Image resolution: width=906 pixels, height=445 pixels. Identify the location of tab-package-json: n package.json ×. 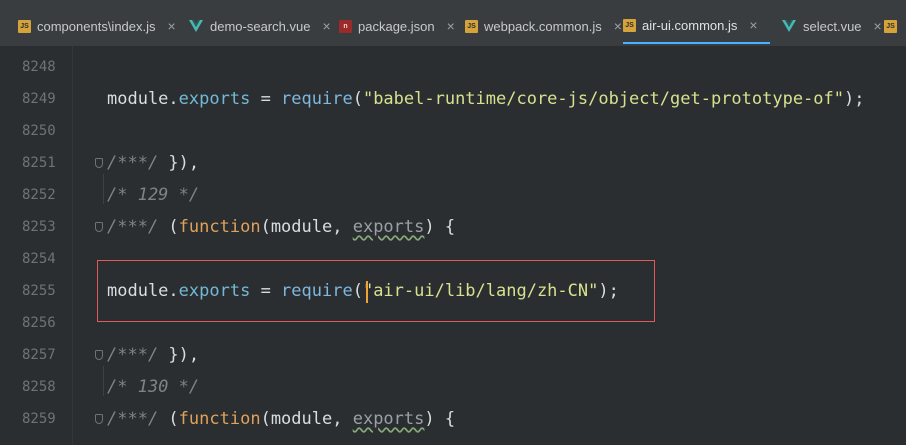
(397, 26).